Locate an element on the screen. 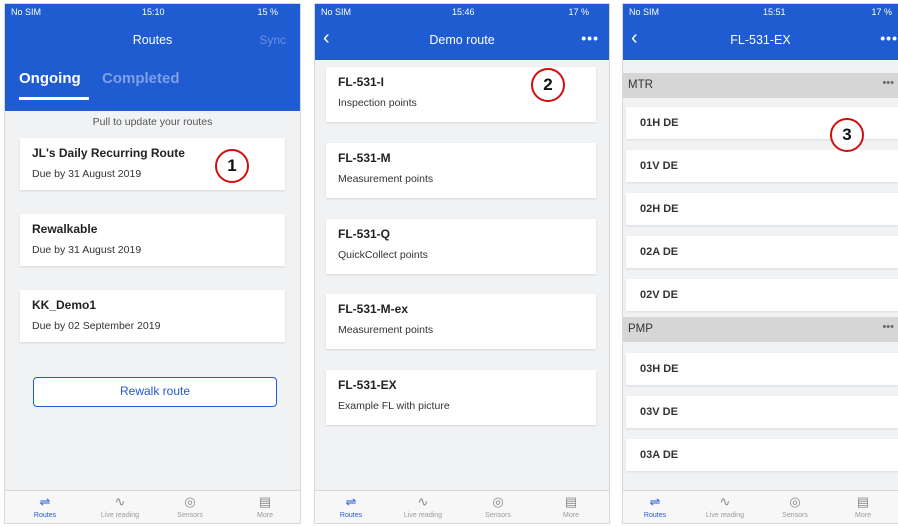 The image size is (898, 527). callout-badge: 3 is located at coordinates (847, 135).